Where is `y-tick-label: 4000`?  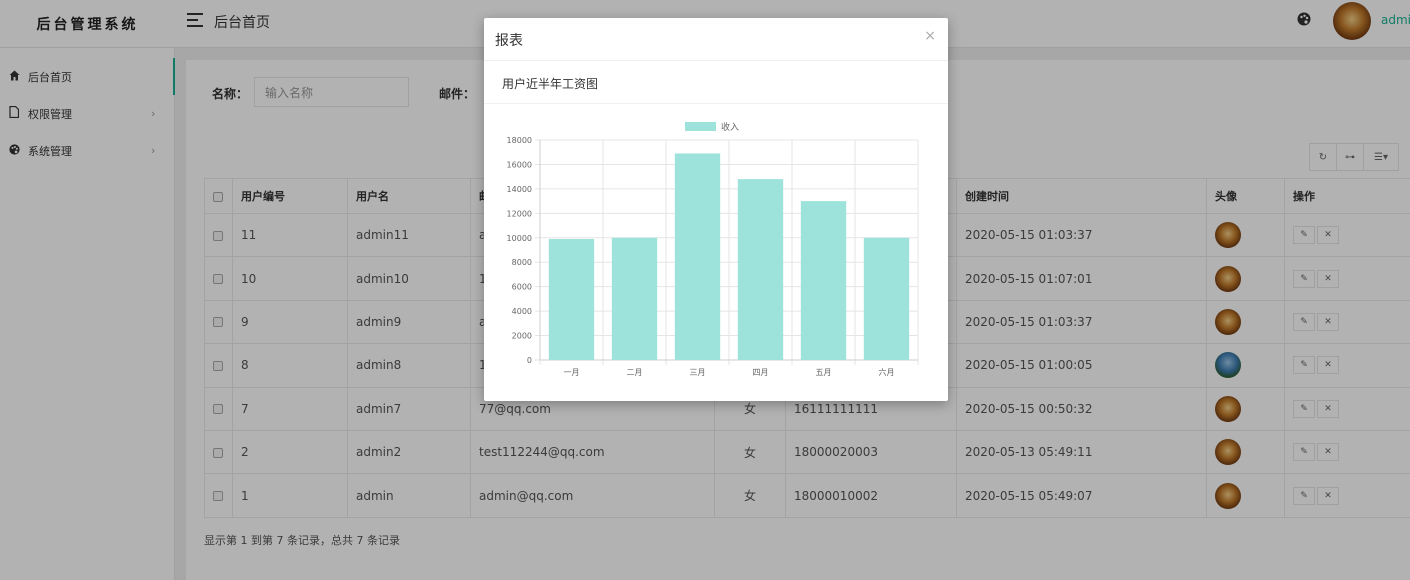
y-tick-label: 4000 is located at coordinates (522, 311).